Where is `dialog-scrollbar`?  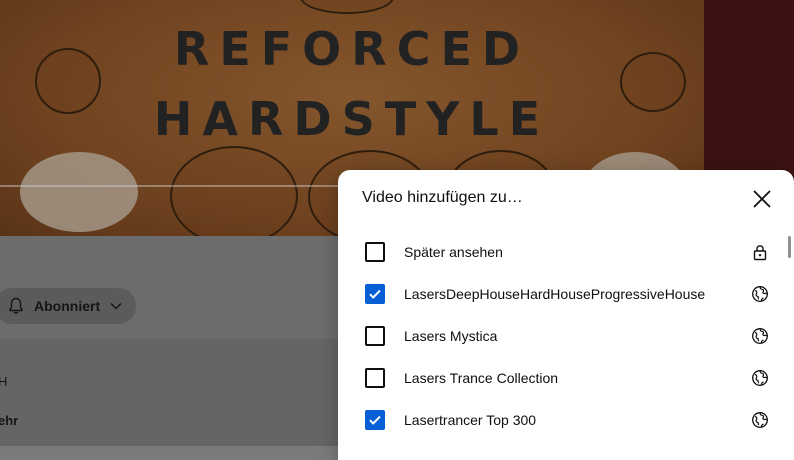
dialog-scrollbar is located at coordinates (789, 247).